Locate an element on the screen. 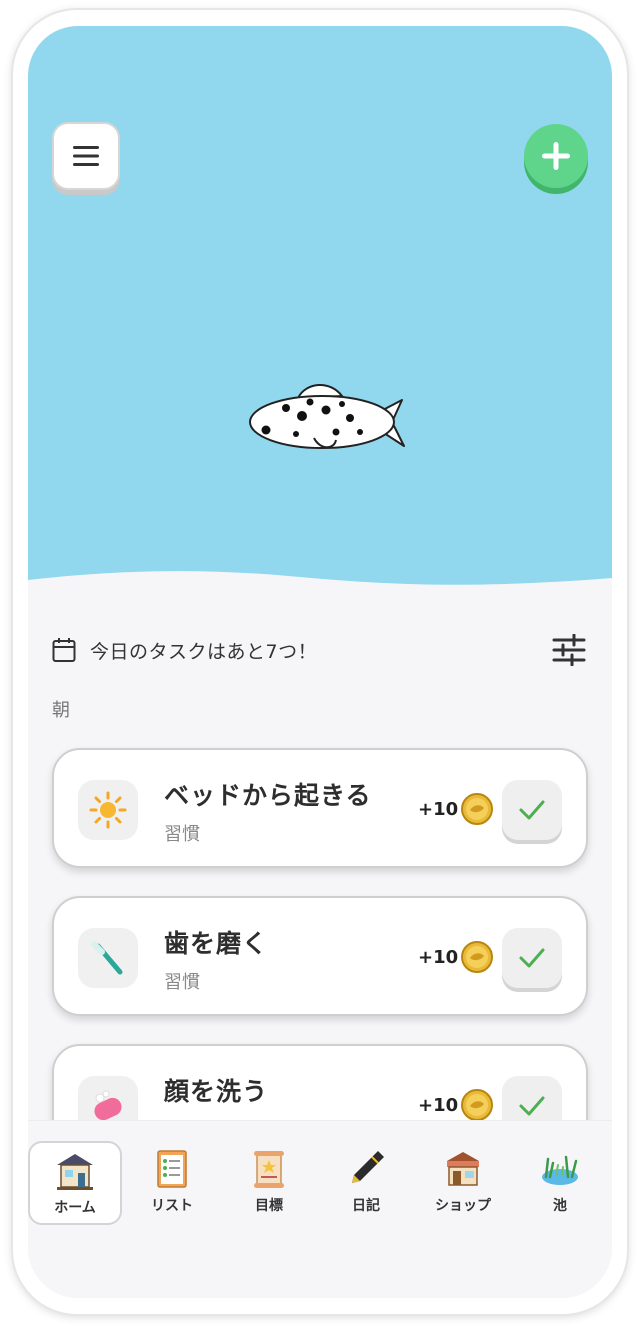 Image resolution: width=640 pixels, height=1326 pixels. tab-list: リスト is located at coordinates (172, 1183).